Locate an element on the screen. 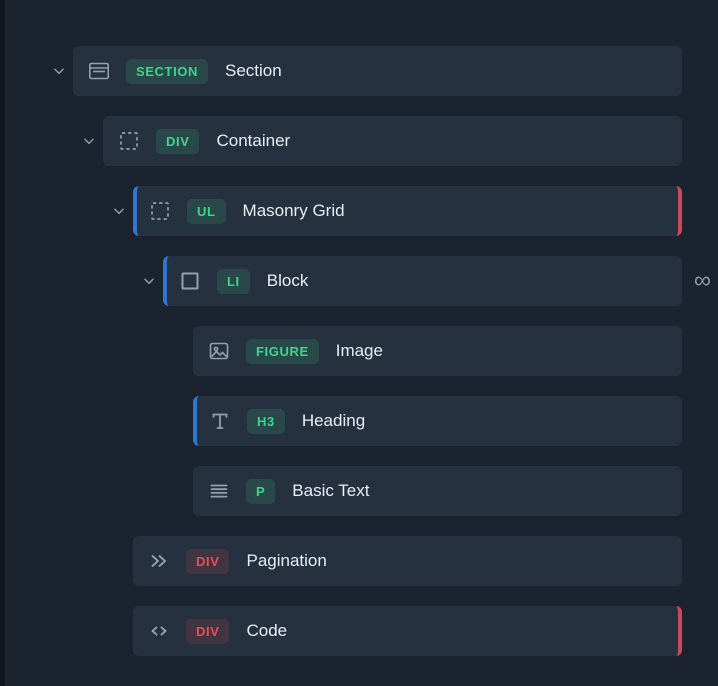  infinity-icon: ∞ is located at coordinates (702, 281).